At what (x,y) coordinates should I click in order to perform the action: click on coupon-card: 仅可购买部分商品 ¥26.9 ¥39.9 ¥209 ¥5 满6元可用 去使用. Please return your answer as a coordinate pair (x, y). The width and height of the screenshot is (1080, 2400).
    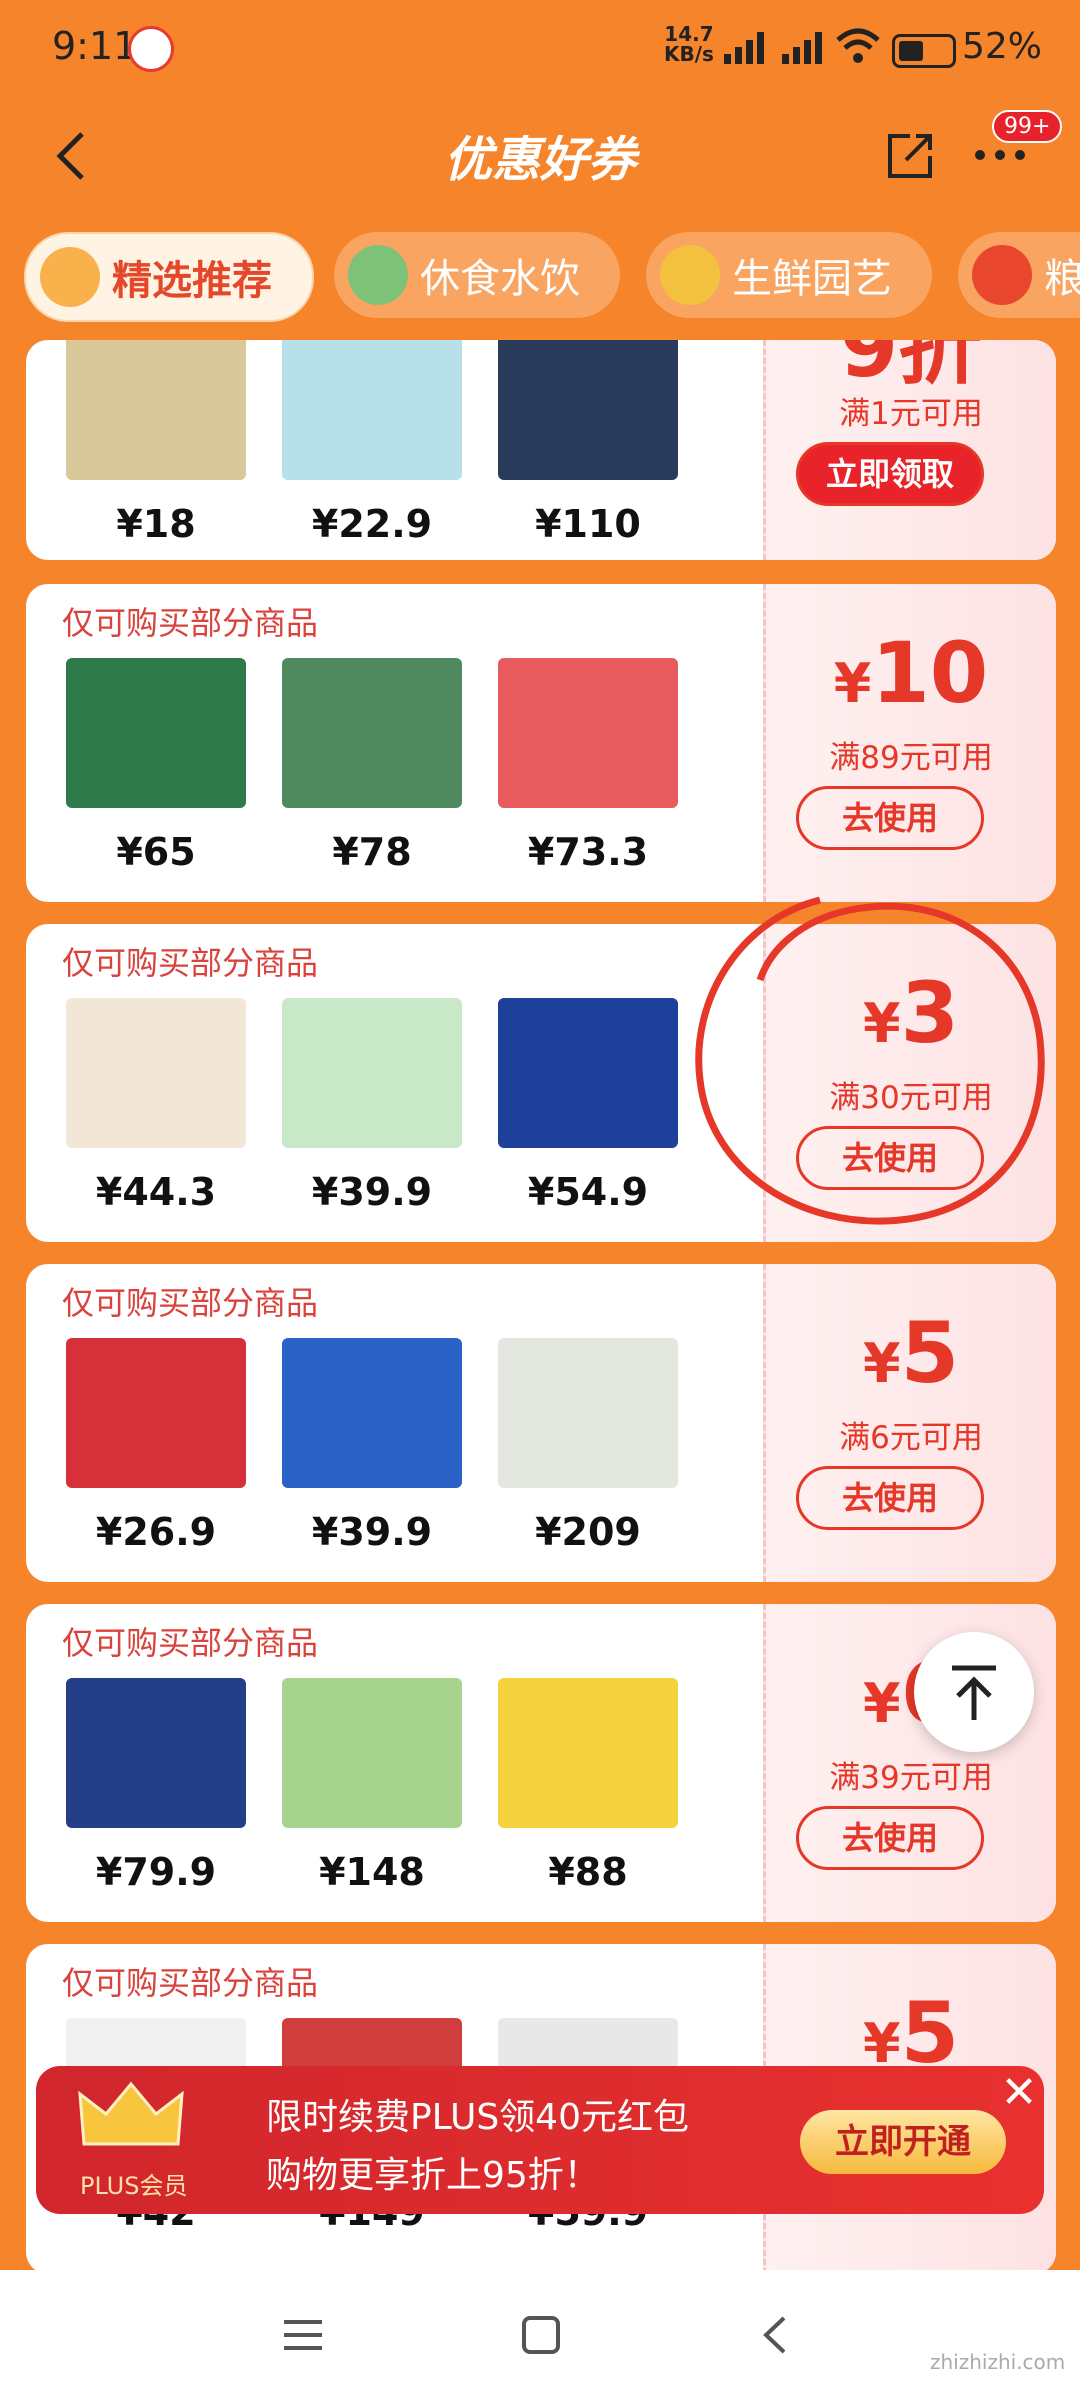
    Looking at the image, I should click on (541, 1423).